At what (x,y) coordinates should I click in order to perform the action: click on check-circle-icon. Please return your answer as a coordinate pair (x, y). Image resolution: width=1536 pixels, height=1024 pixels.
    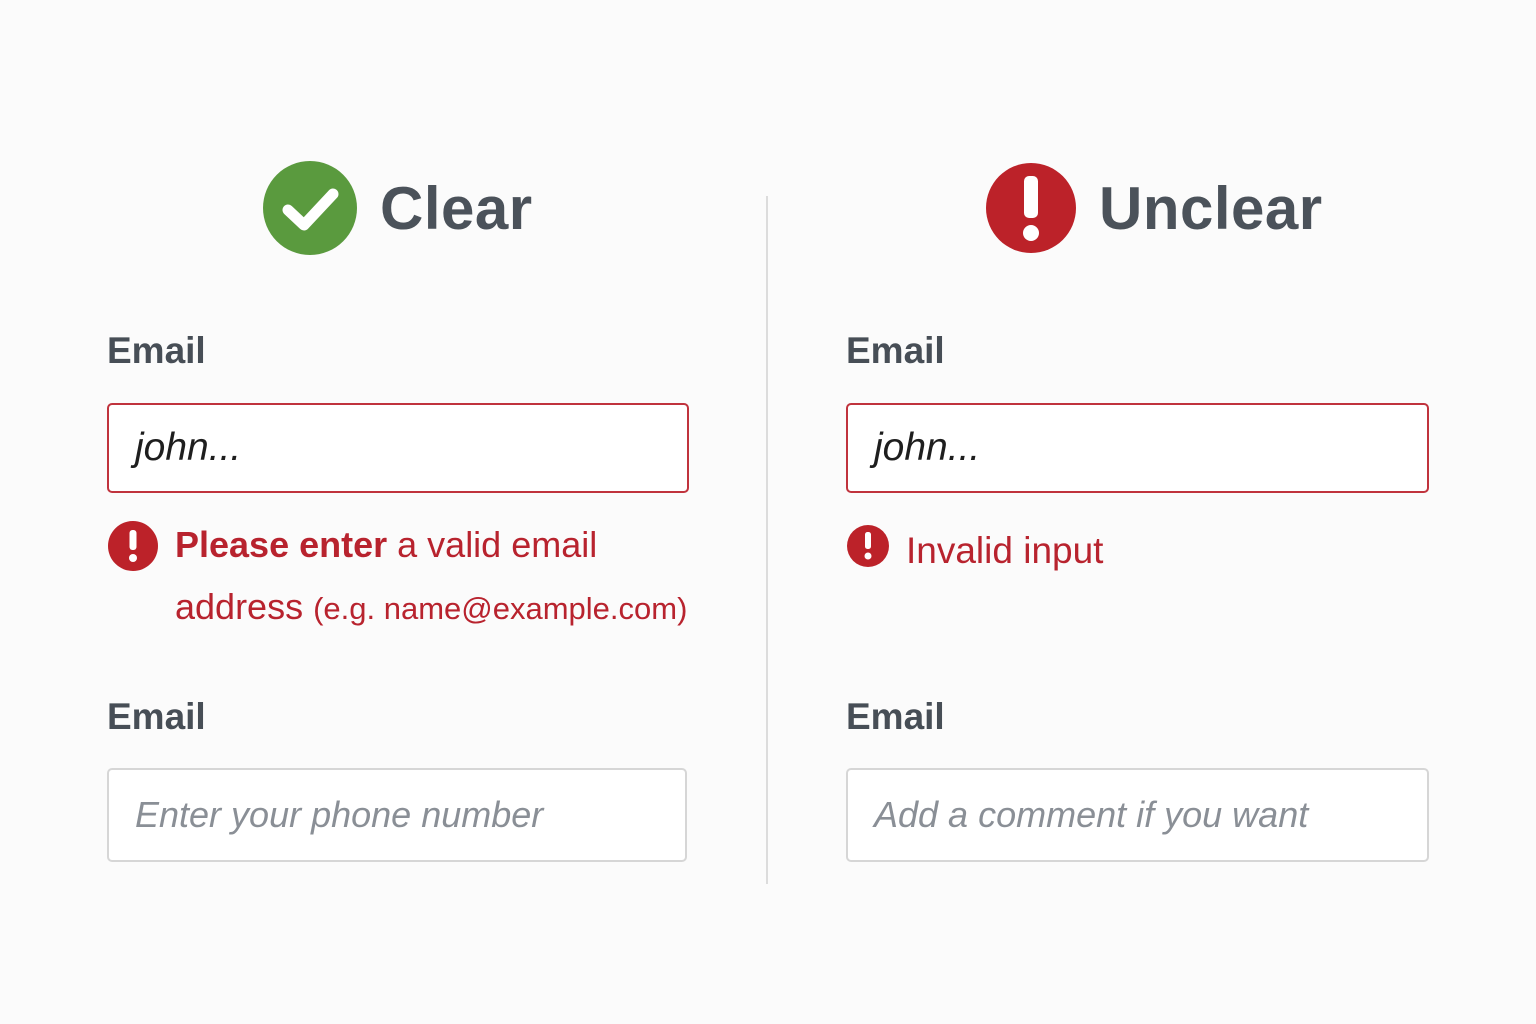
    Looking at the image, I should click on (310, 208).